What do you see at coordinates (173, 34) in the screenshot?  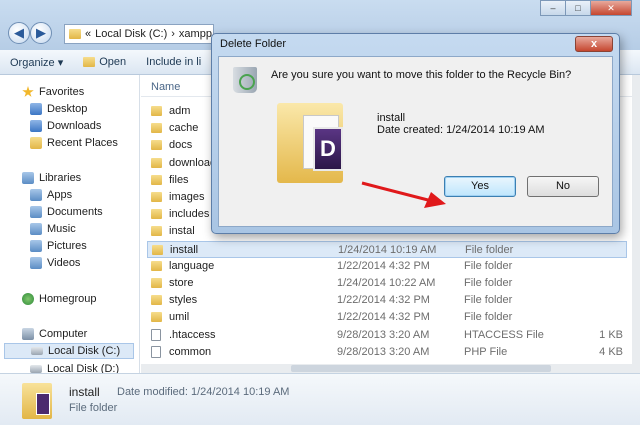 I see `breadcrumb-chevron-icon: ›` at bounding box center [173, 34].